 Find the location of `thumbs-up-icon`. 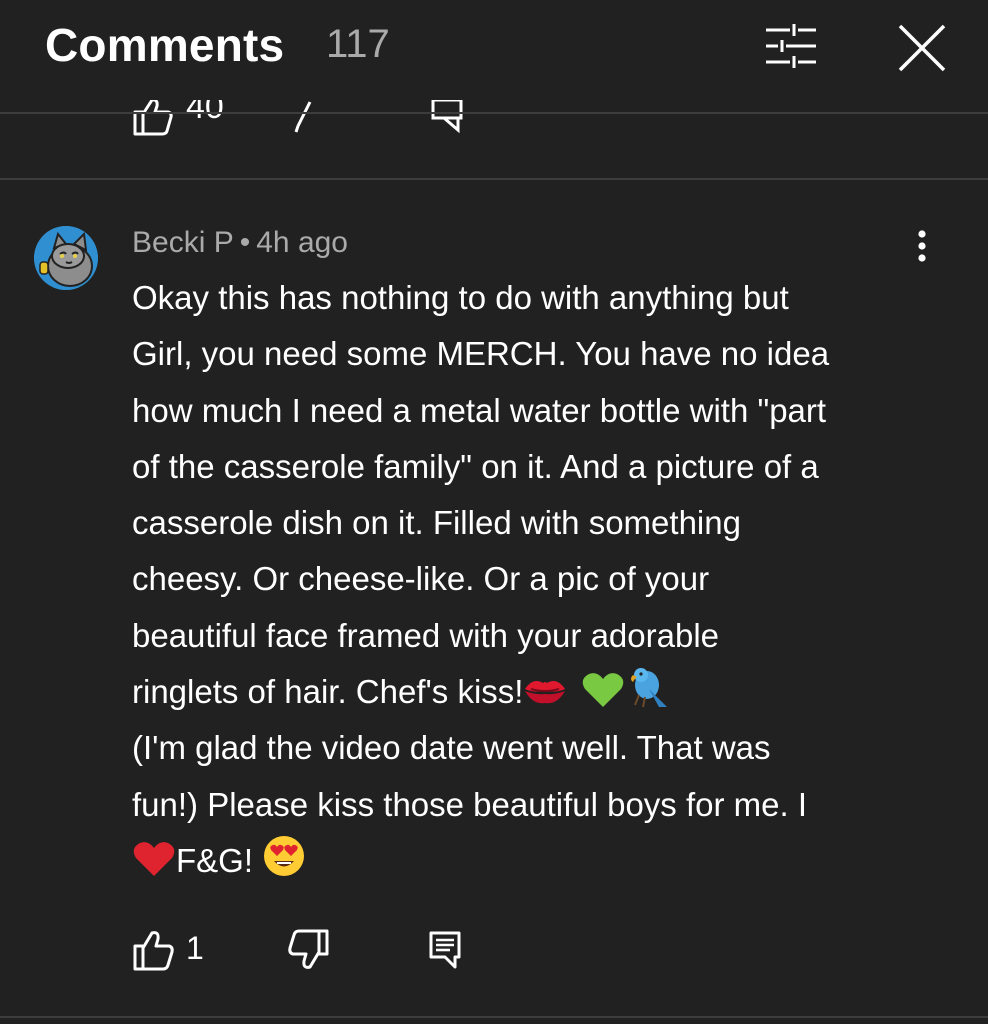

thumbs-up-icon is located at coordinates (153, 951).